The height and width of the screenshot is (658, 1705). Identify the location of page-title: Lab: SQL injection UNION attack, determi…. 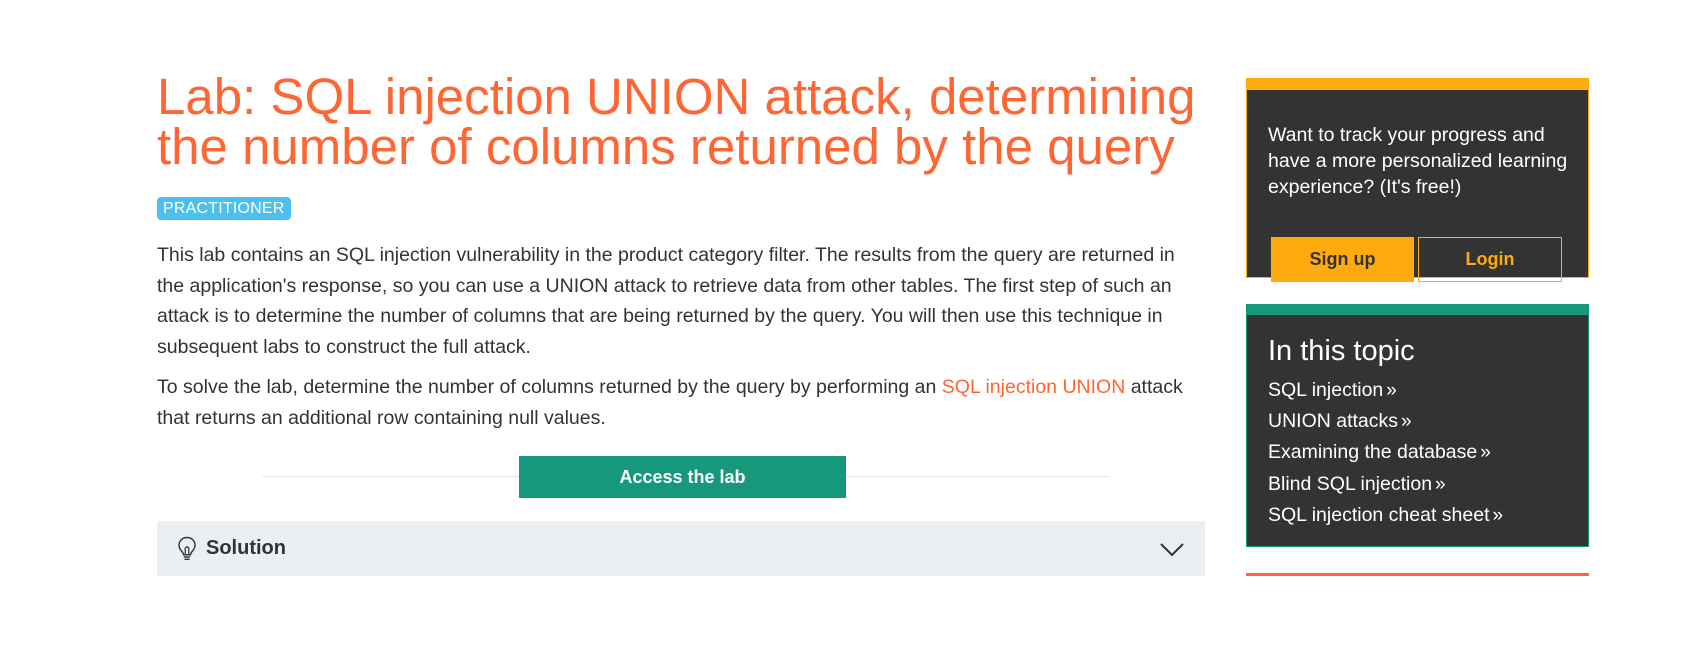
(676, 121).